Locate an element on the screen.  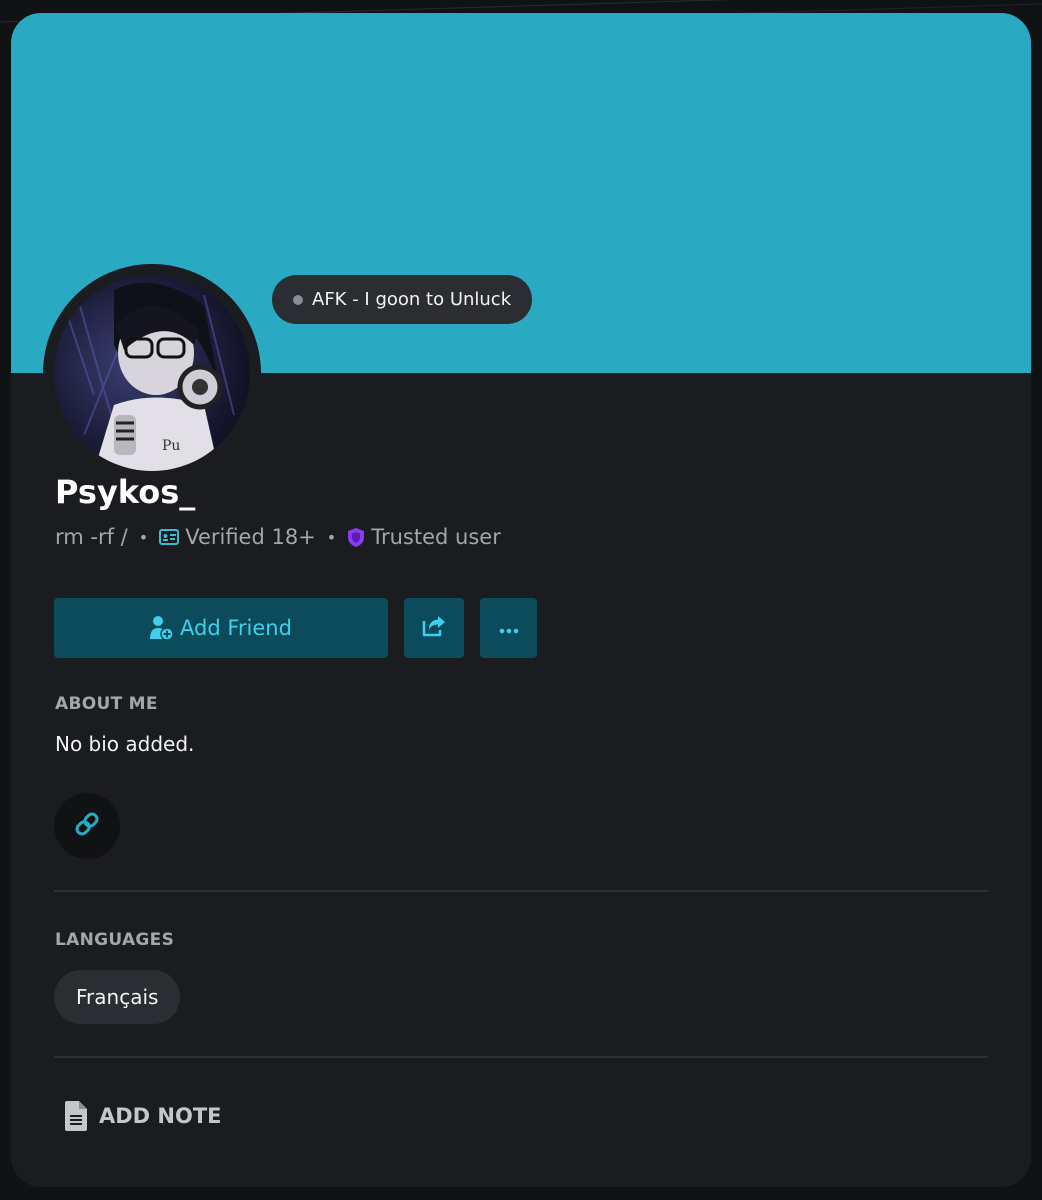
profile-subline: rm -rf / • Verified 18+ • Trusted user is located at coordinates (278, 537).